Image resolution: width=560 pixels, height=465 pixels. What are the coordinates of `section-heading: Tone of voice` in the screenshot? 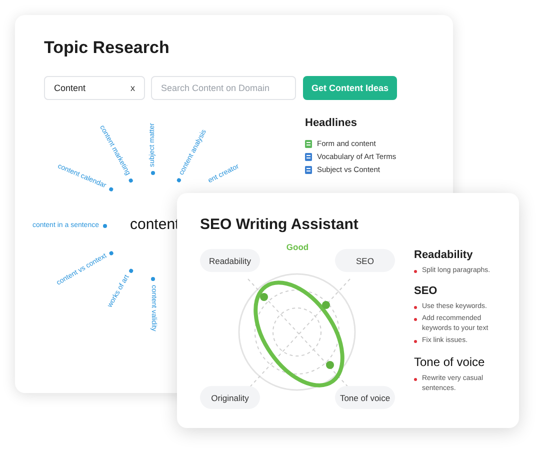 It's located at (450, 362).